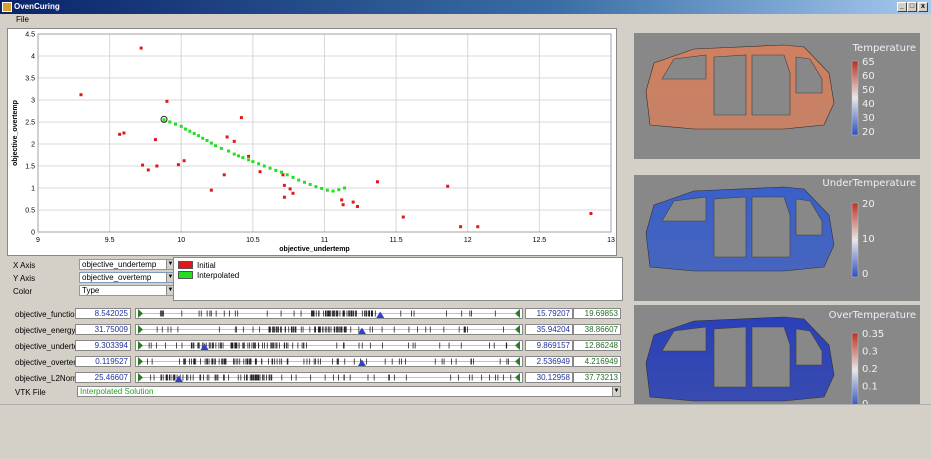  Describe the element at coordinates (278, 265) in the screenshot. I see `legend-item-initial: Initial` at that location.